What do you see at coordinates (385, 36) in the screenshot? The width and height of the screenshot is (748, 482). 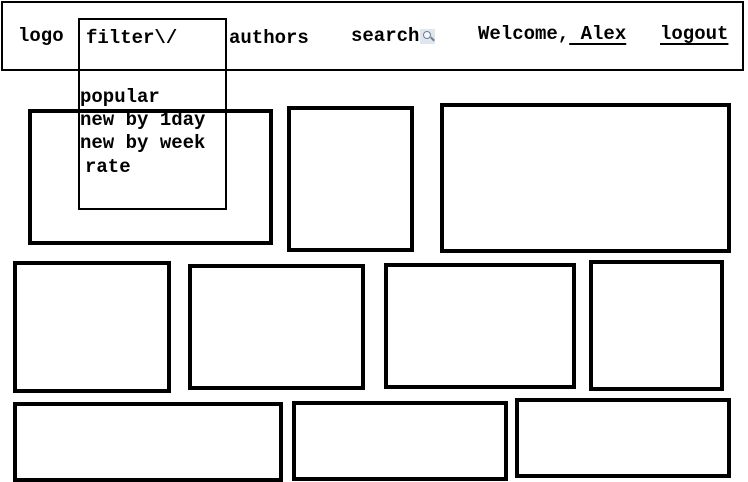 I see `search-label: search` at bounding box center [385, 36].